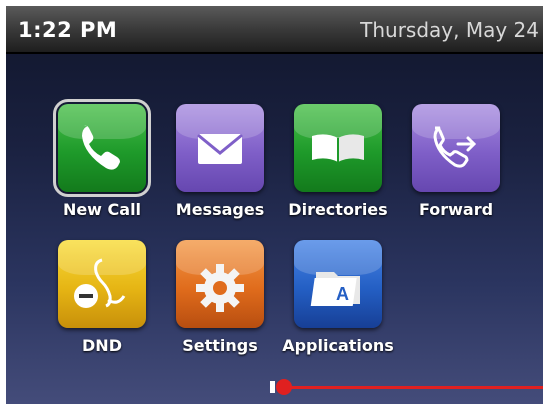  I want to click on page-indicator-dot, so click(284, 387).